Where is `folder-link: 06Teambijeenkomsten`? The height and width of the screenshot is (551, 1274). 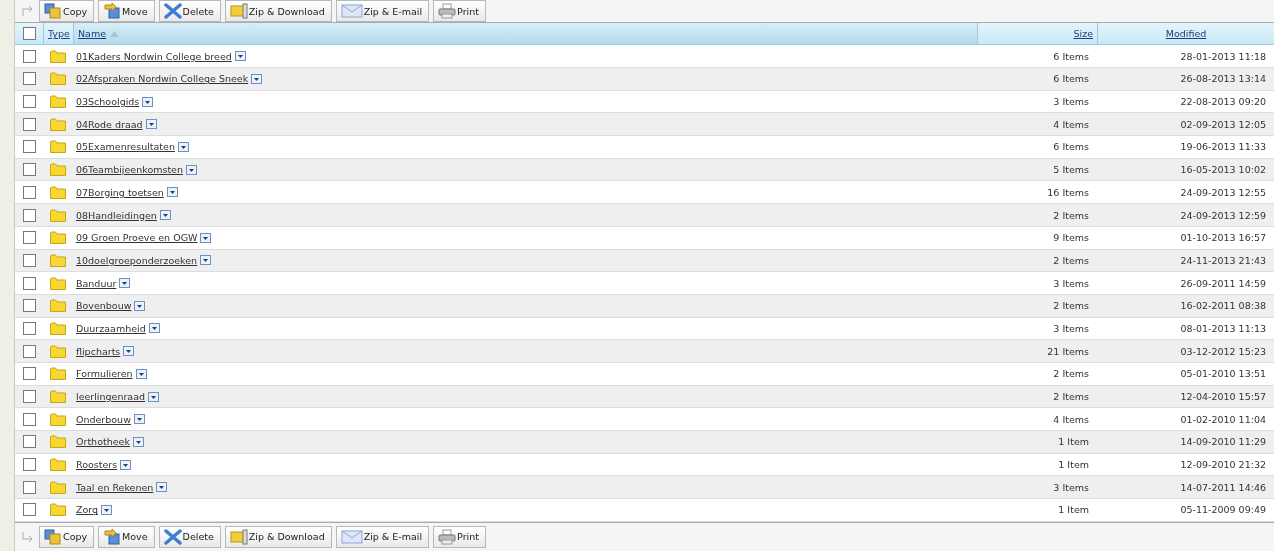
folder-link: 06Teambijeenkomsten is located at coordinates (129, 170).